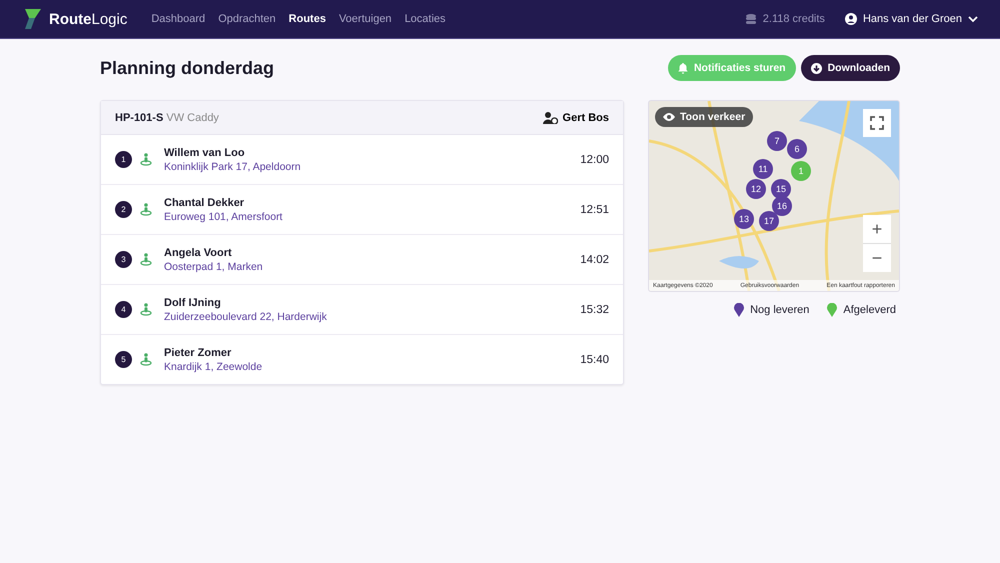 The width and height of the screenshot is (1000, 563). I want to click on stop-number: 5, so click(123, 359).